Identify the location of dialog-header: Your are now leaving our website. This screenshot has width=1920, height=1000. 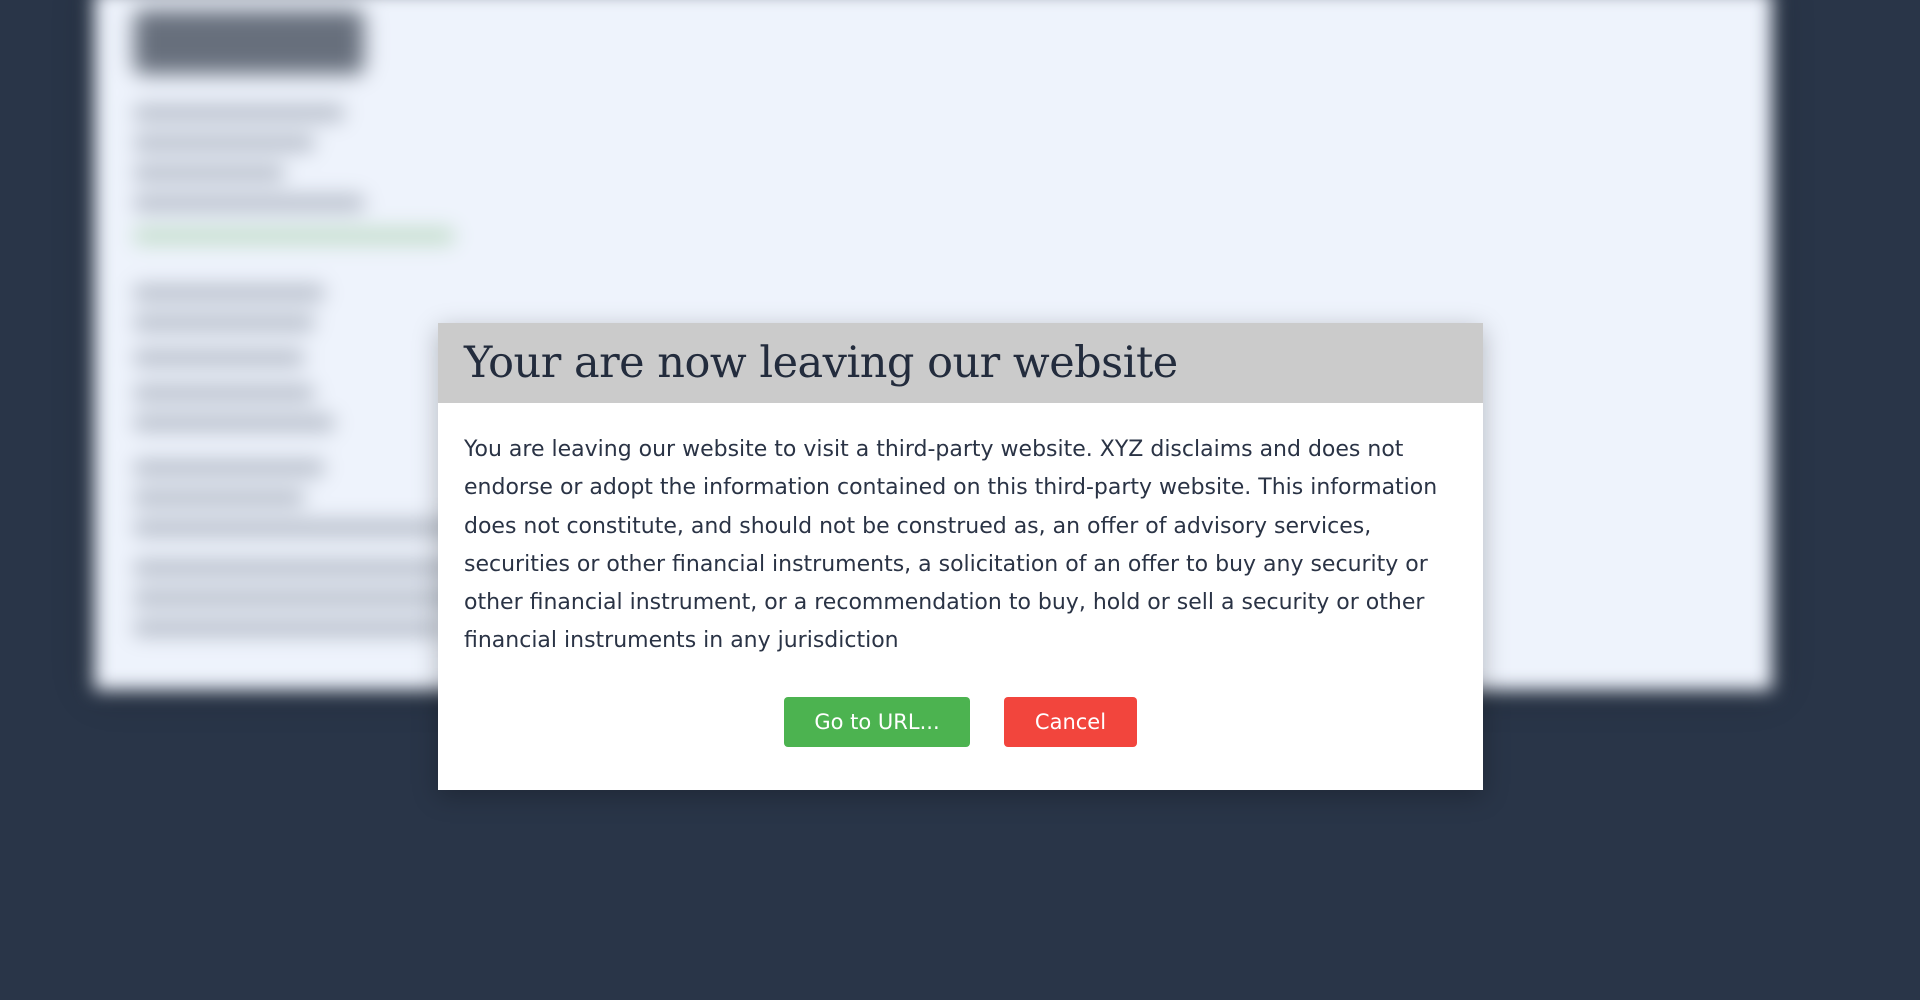
(960, 363).